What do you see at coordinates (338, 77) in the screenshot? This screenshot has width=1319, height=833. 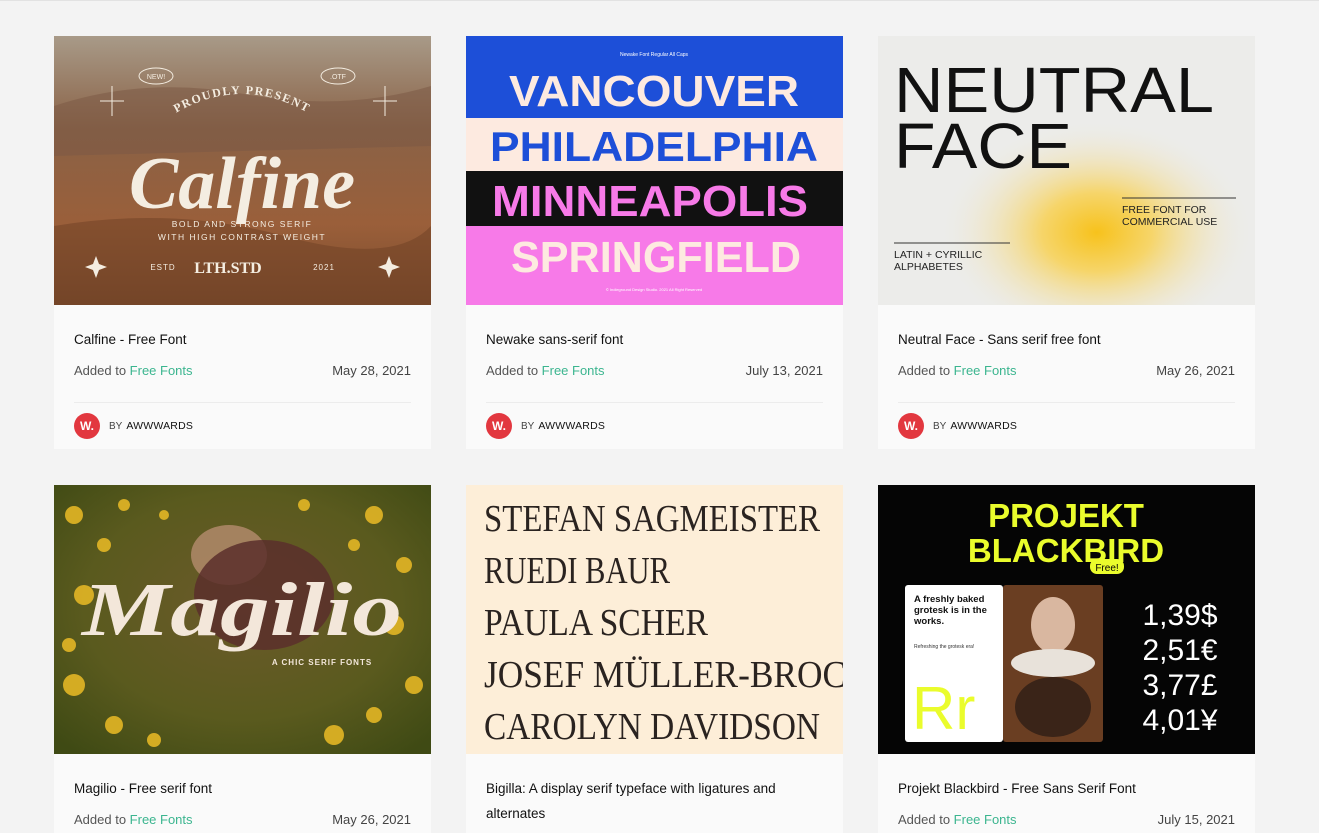 I see `badge-otf: .OTF` at bounding box center [338, 77].